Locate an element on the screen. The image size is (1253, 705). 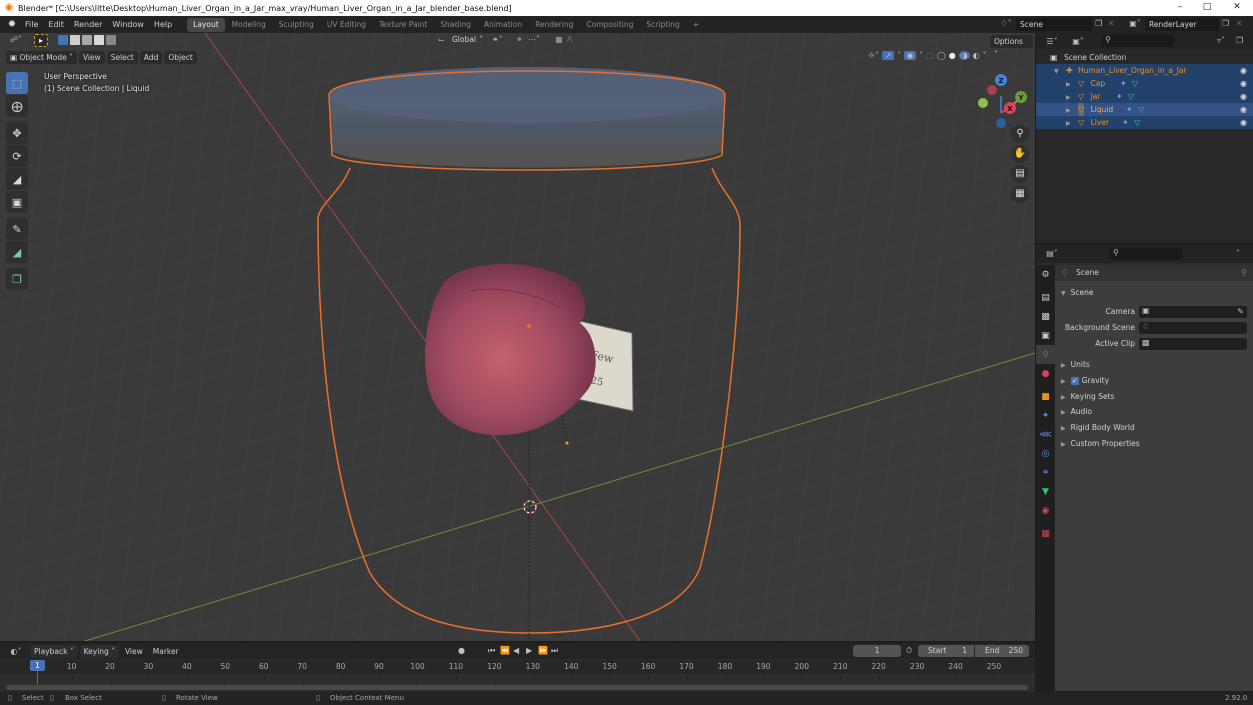
playback-menu: Playback ˅ is located at coordinates (54, 651).